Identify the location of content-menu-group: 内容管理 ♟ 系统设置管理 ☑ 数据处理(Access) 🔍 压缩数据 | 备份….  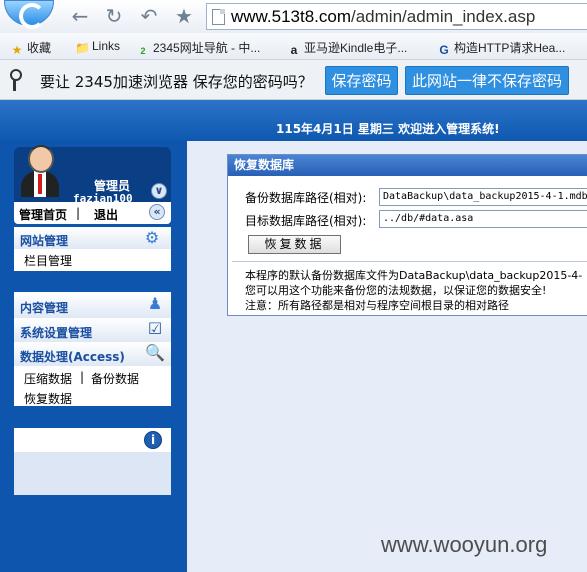
(92, 349).